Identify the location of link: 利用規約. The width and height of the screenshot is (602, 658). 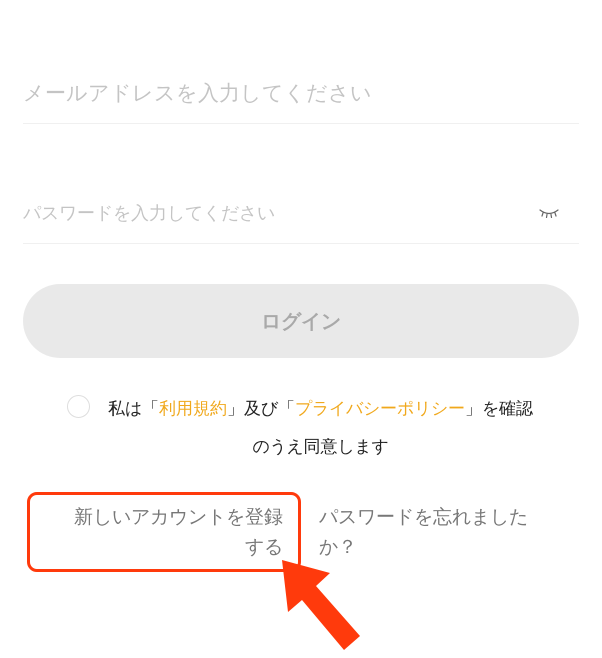
(193, 409).